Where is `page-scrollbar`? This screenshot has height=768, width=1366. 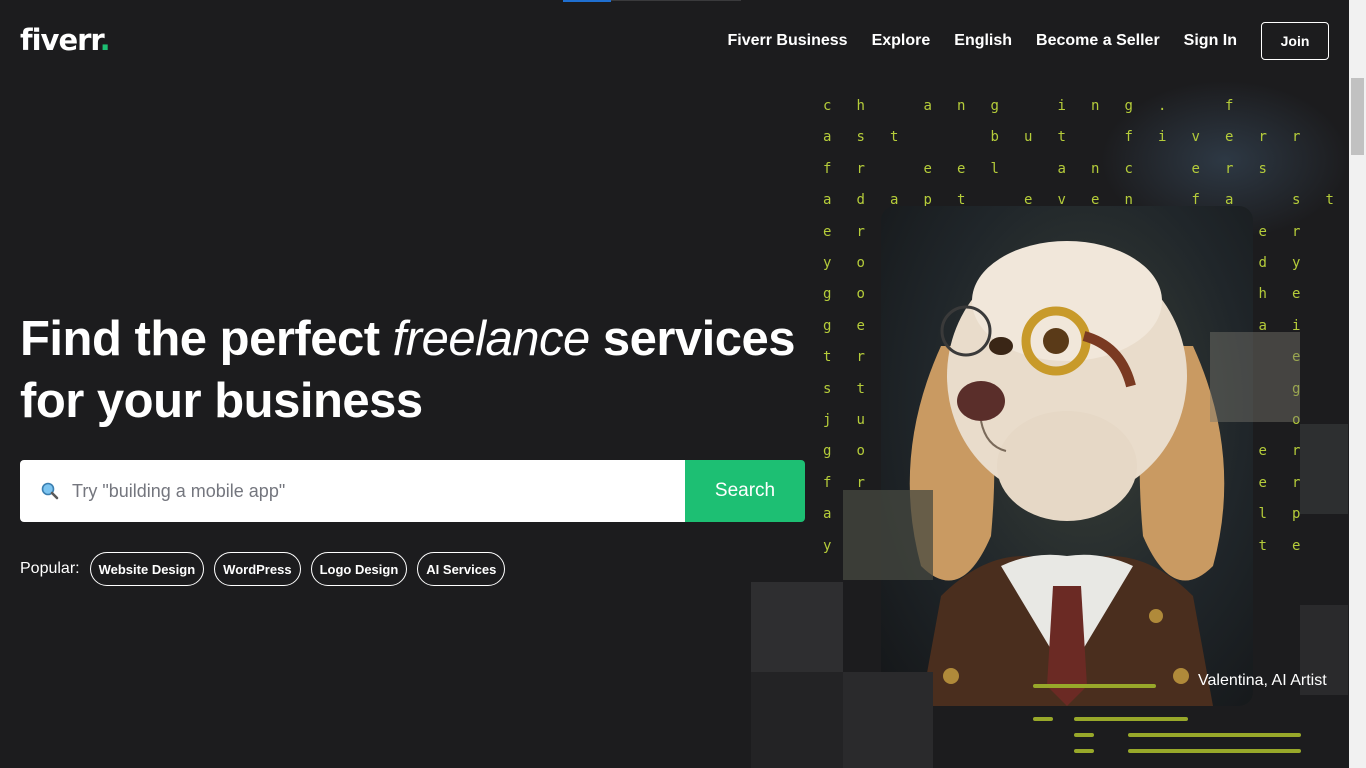 page-scrollbar is located at coordinates (1357, 384).